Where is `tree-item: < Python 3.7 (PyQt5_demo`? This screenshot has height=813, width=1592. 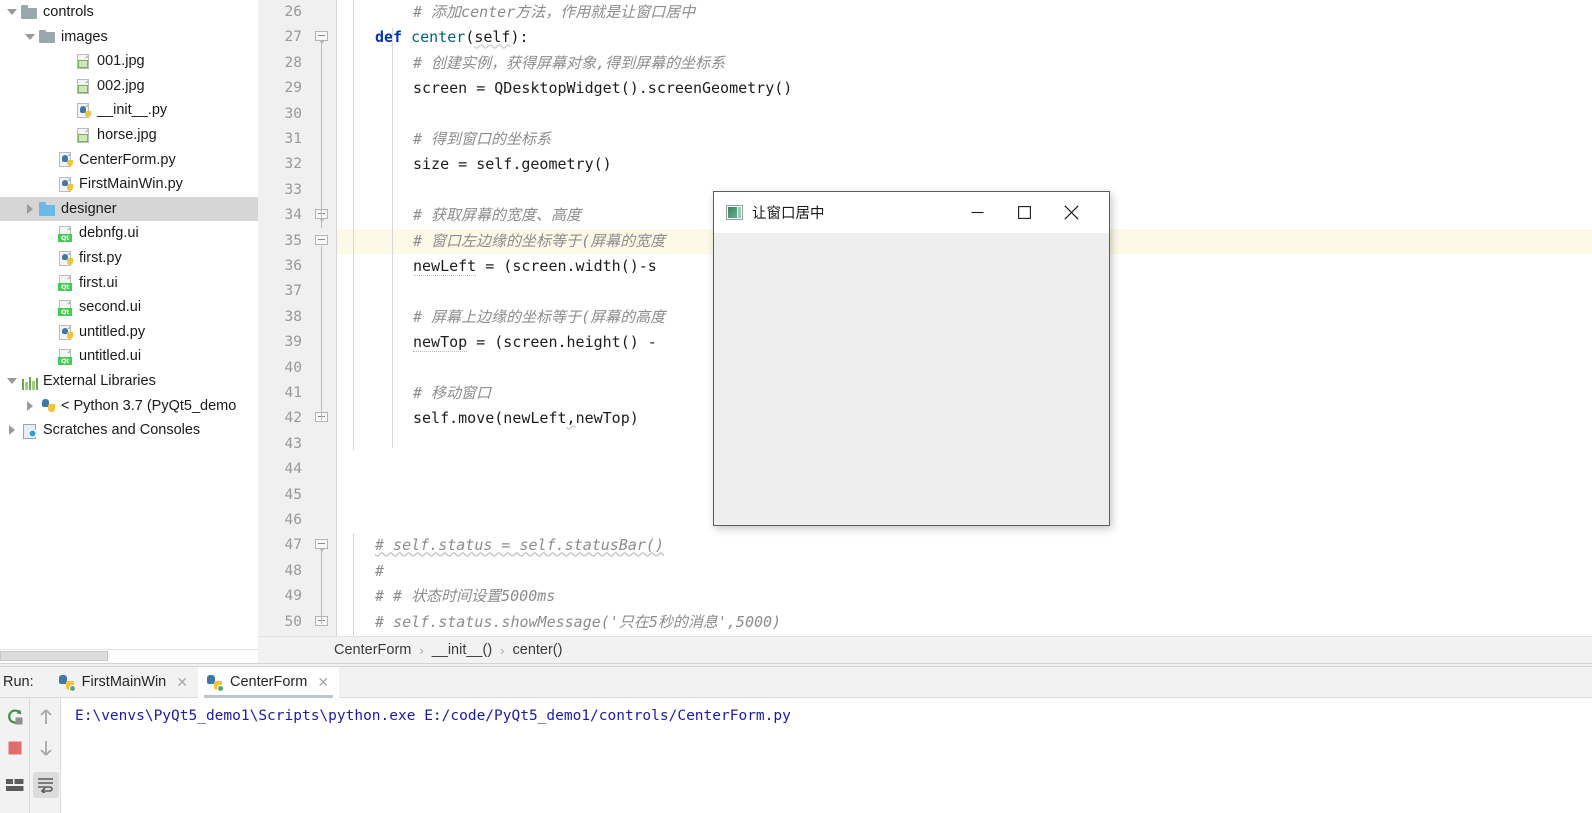
tree-item: < Python 3.7 (PyQt5_demo is located at coordinates (129, 406).